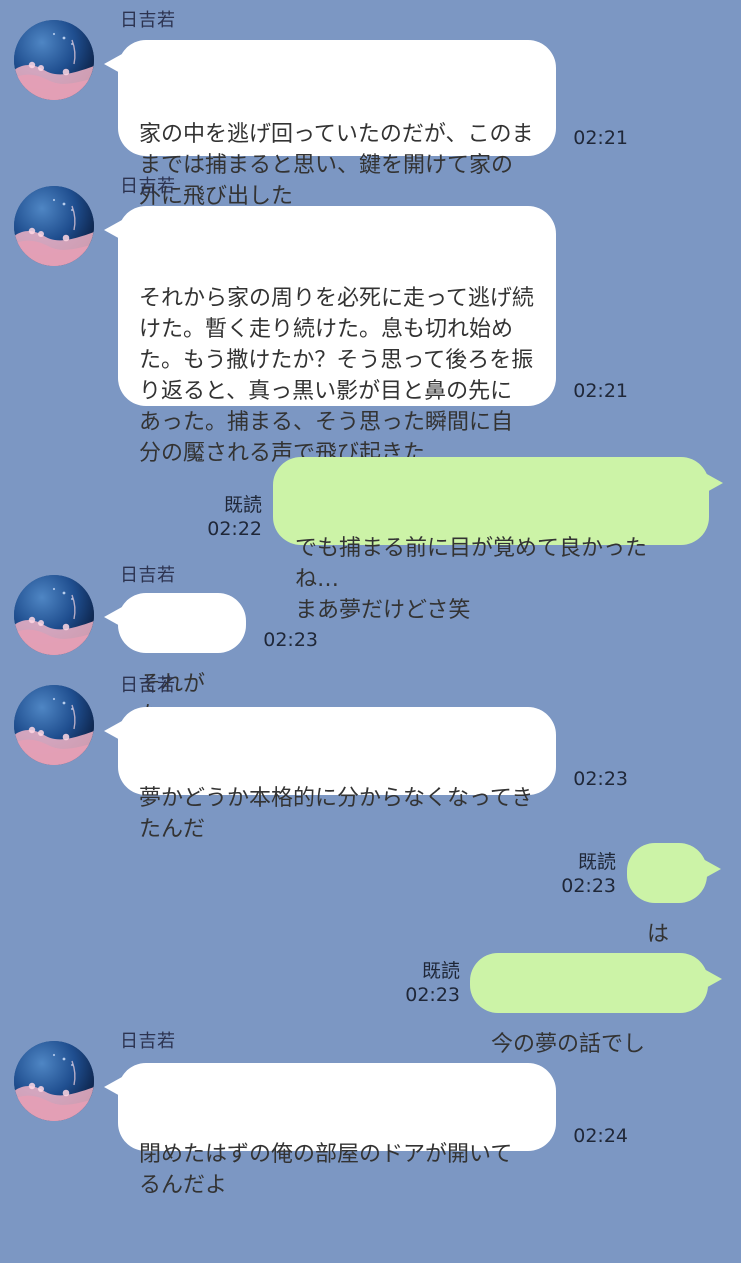 The image size is (741, 1263). Describe the element at coordinates (234, 529) in the screenshot. I see `message-time: 02:22` at that location.